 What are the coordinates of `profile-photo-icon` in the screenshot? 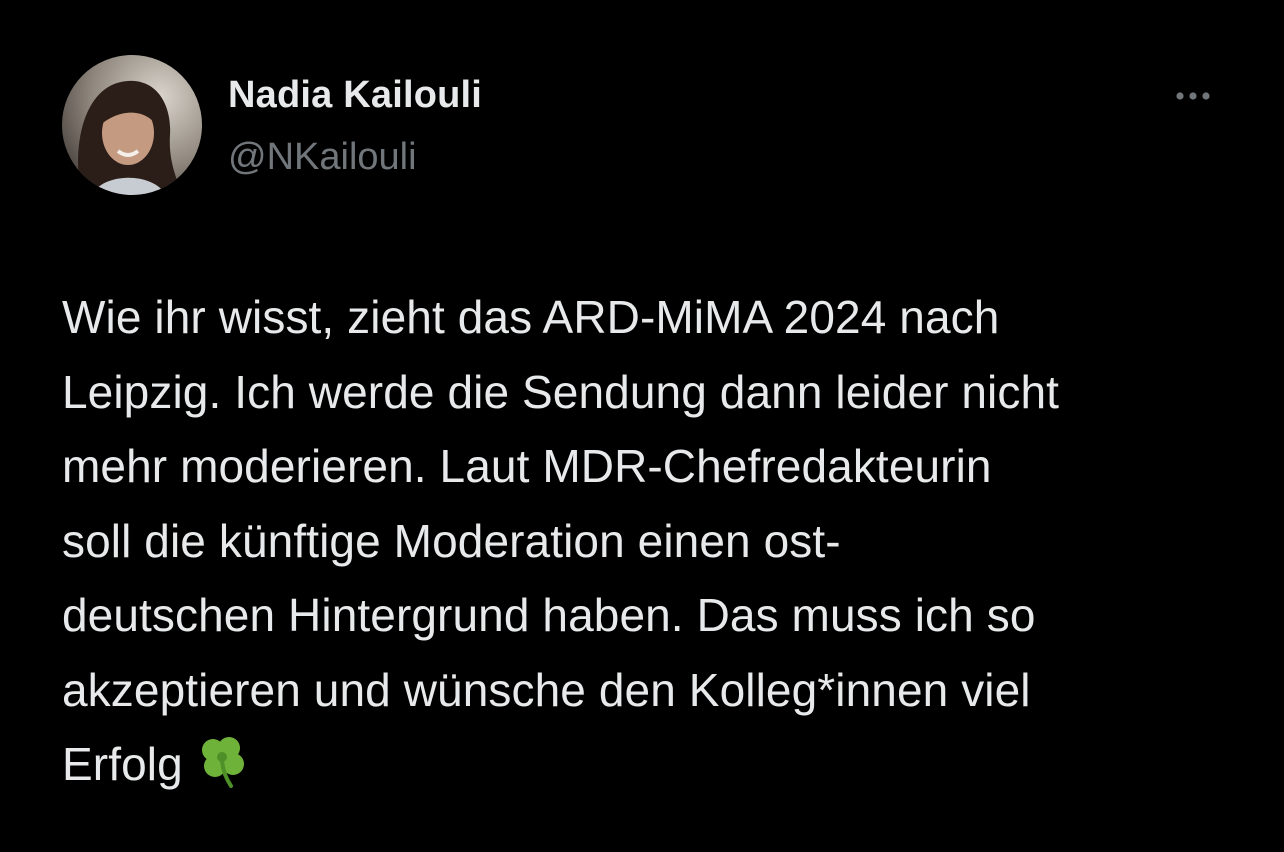 It's located at (132, 125).